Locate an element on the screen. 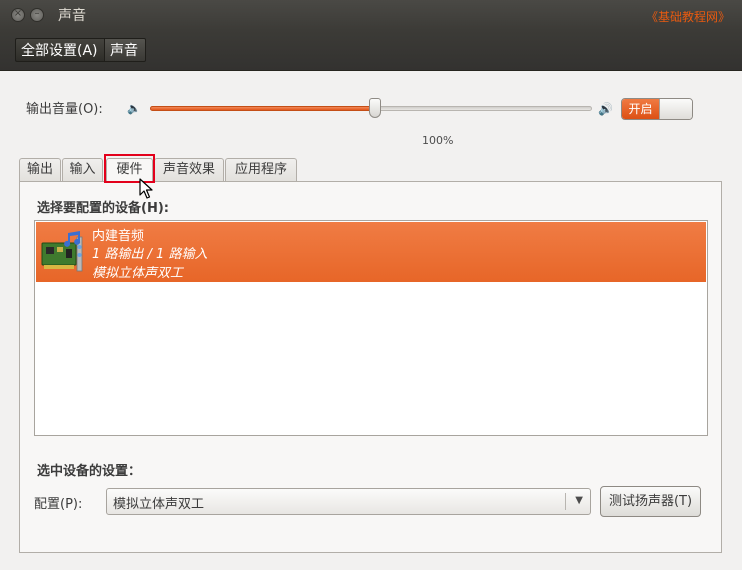  device-profile-summary: 模拟立体声双工 is located at coordinates (138, 273).